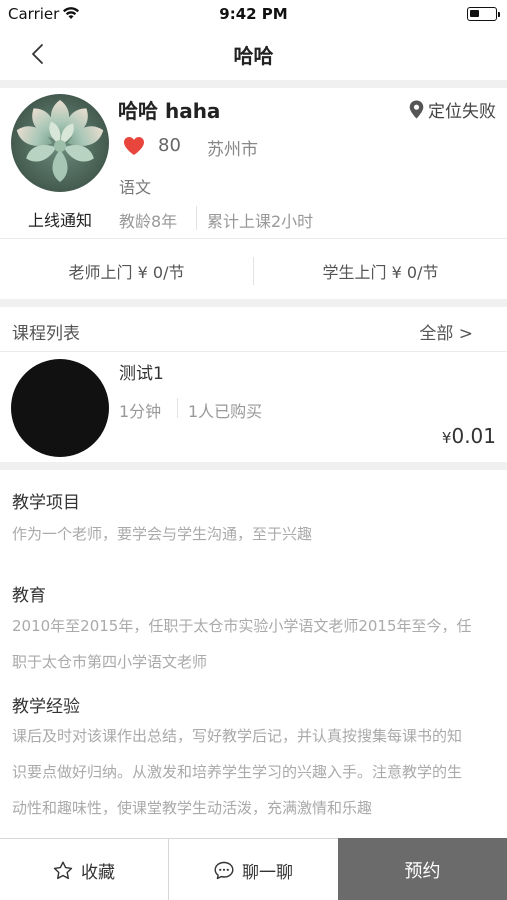 The width and height of the screenshot is (507, 900). Describe the element at coordinates (63, 870) in the screenshot. I see `star-icon` at that location.